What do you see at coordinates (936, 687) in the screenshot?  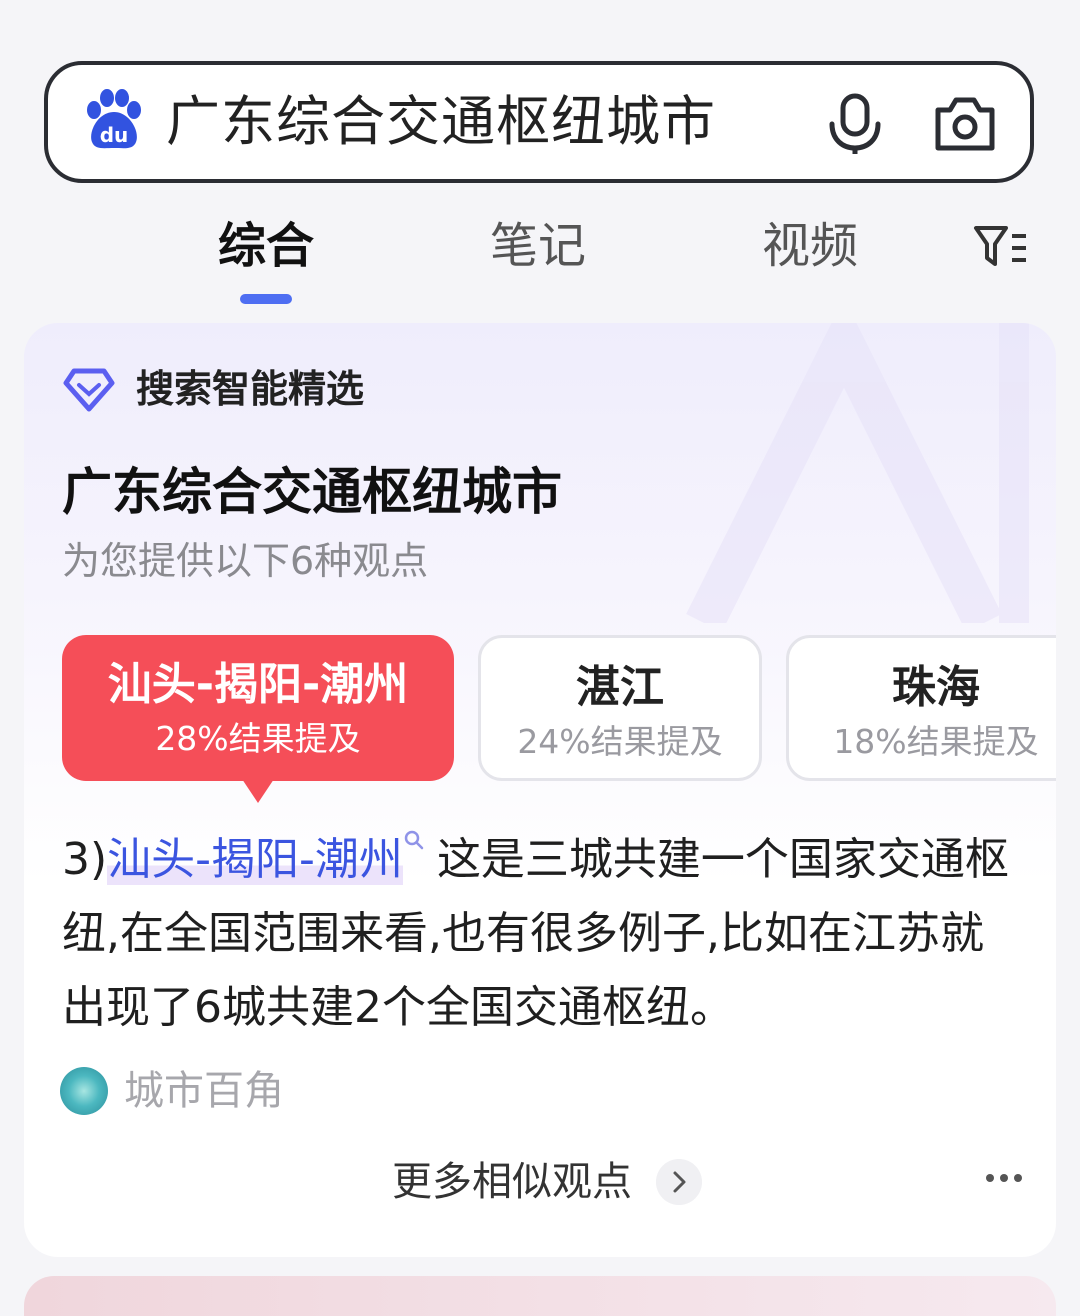 I see `chip-name: 珠海` at bounding box center [936, 687].